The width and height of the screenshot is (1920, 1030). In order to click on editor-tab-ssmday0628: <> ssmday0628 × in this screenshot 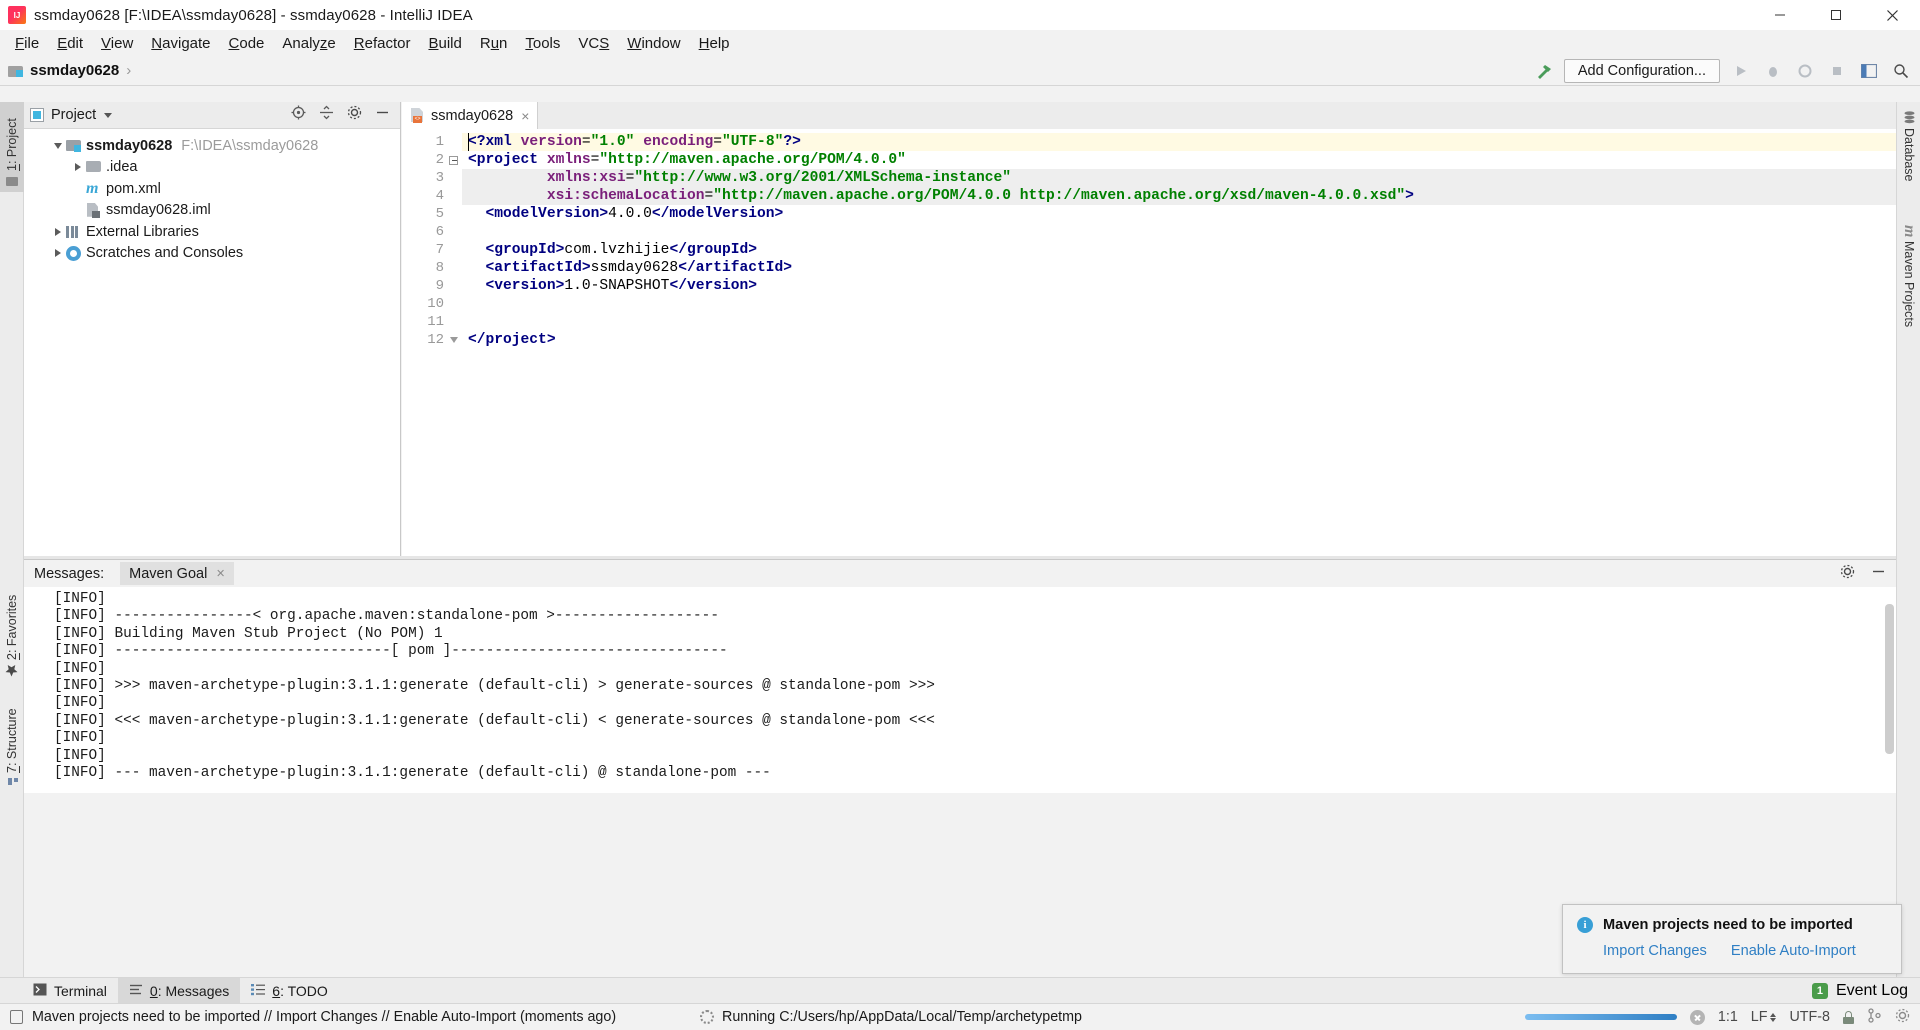, I will do `click(470, 115)`.